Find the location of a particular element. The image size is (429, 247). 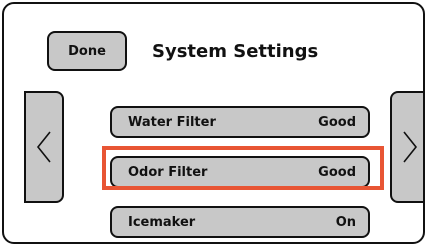

done-button: Done is located at coordinates (87, 51).